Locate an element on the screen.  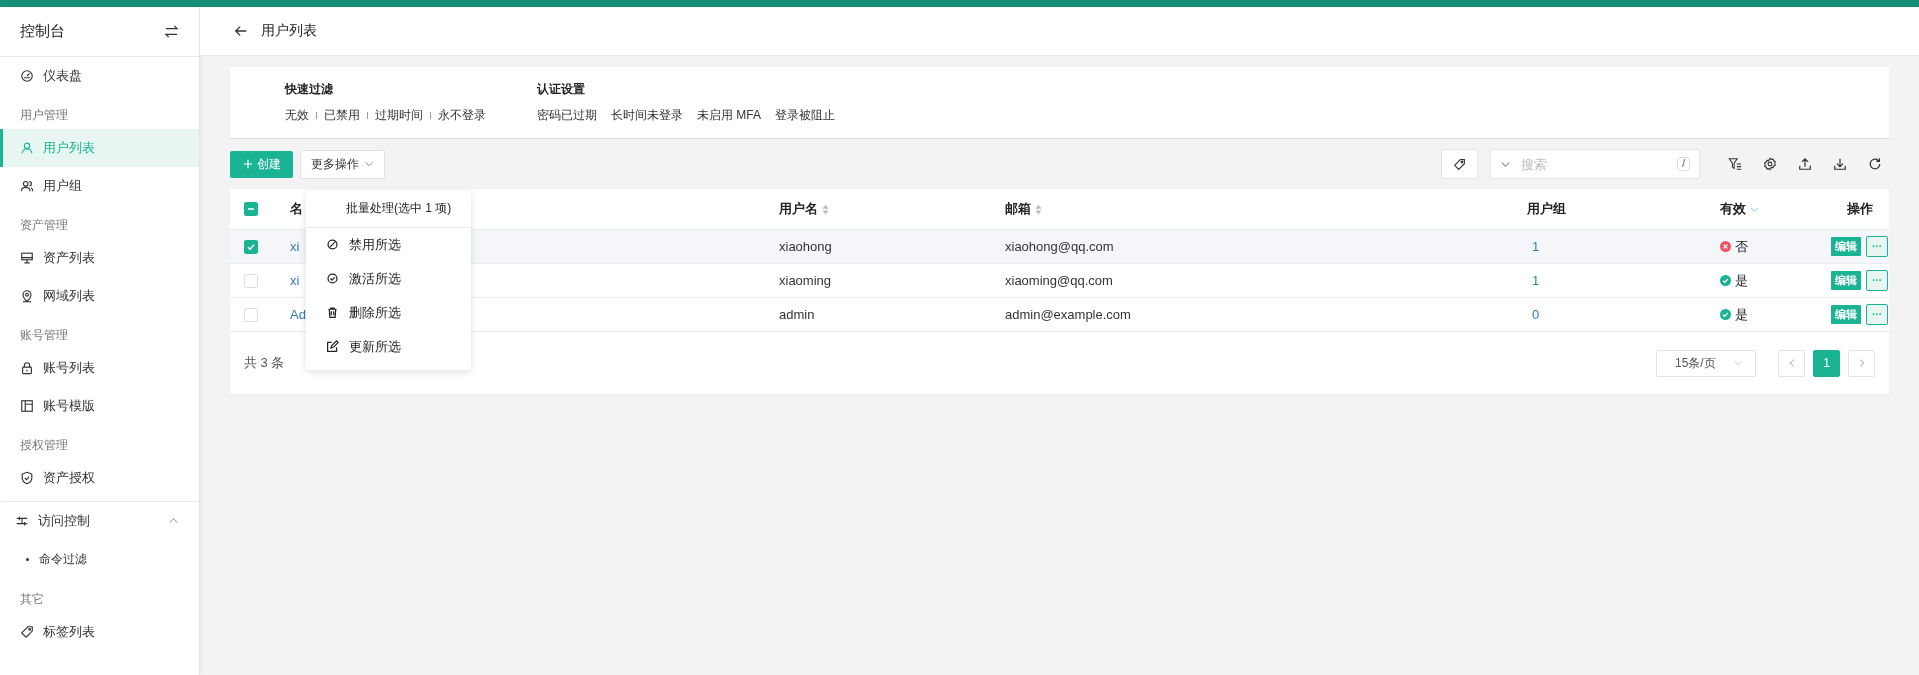
table-cell: admin@example.com is located at coordinates (1068, 314).